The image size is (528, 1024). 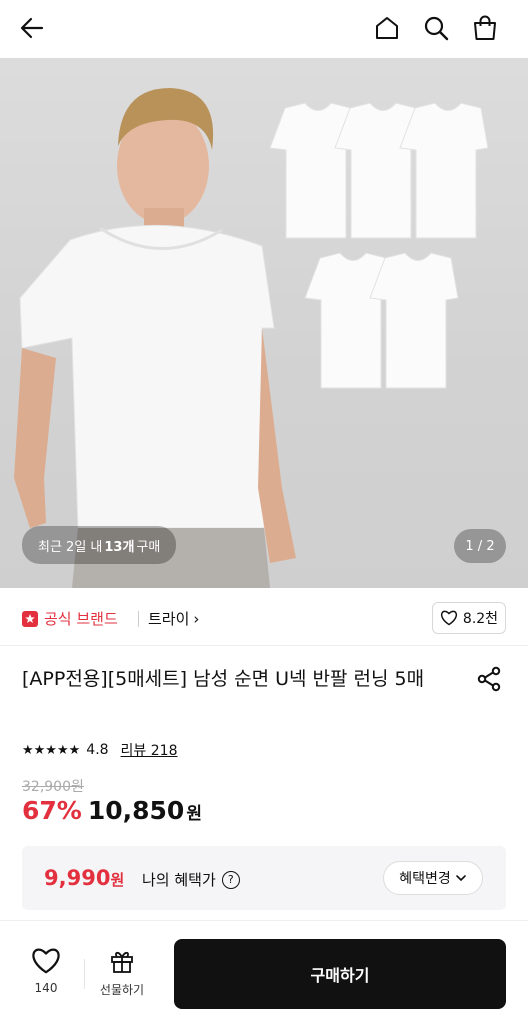 What do you see at coordinates (196, 618) in the screenshot?
I see `chevron-right-icon: ›` at bounding box center [196, 618].